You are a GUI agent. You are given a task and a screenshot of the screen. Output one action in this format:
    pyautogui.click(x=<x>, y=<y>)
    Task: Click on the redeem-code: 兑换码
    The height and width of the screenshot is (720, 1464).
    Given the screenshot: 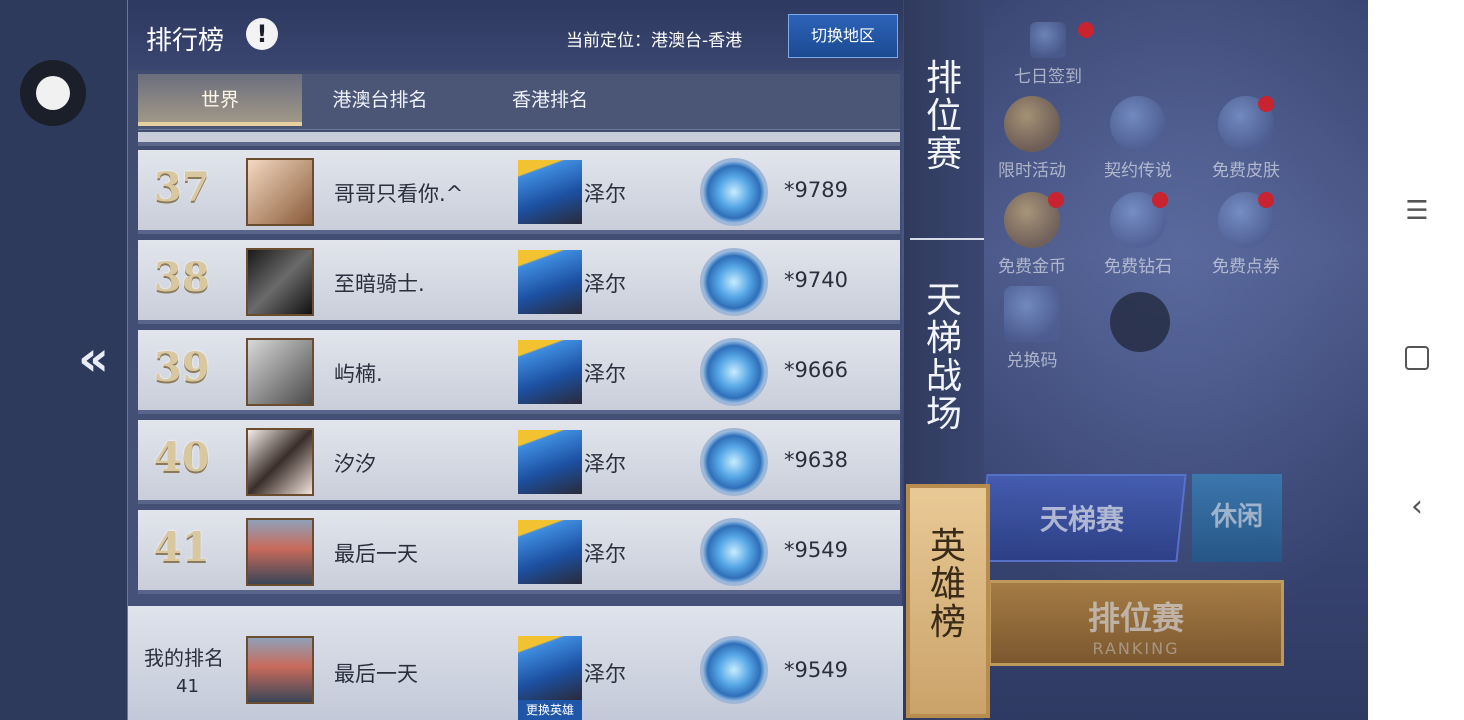 What is the action you would take?
    pyautogui.click(x=1032, y=328)
    